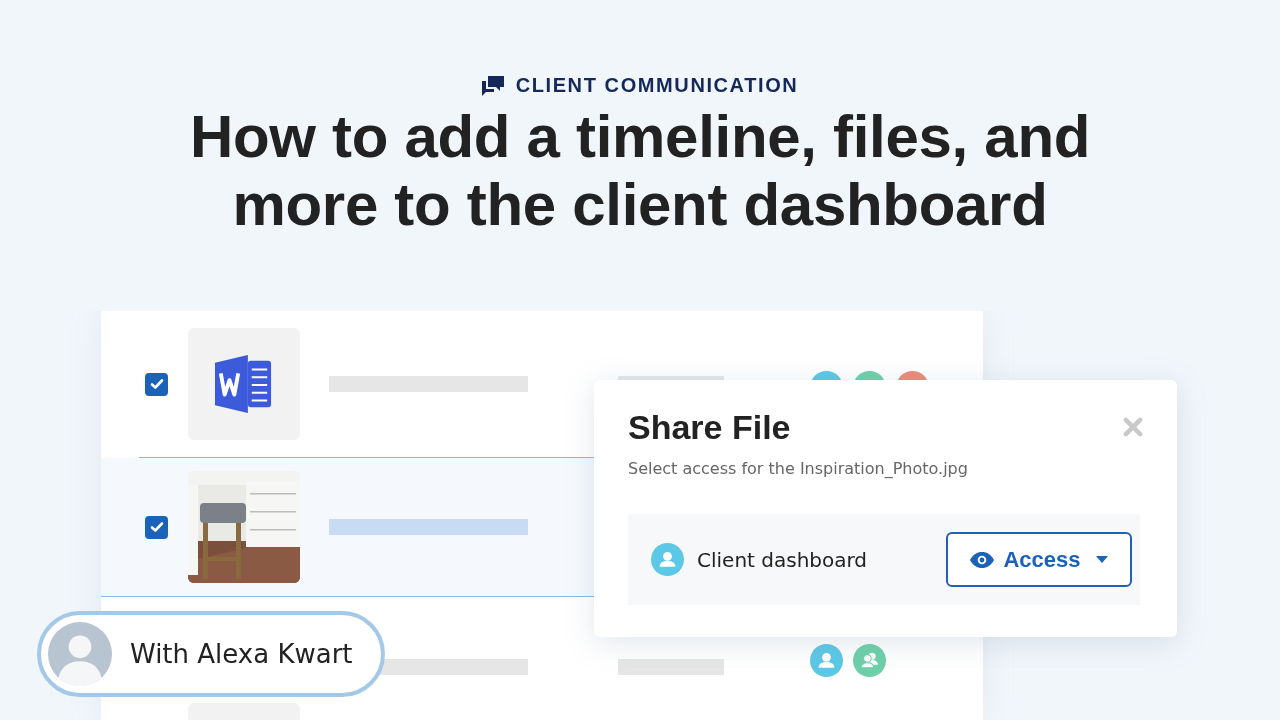  Describe the element at coordinates (640, 171) in the screenshot. I see `page-title: How to add a timeline, files, and more to the client dashboard` at that location.